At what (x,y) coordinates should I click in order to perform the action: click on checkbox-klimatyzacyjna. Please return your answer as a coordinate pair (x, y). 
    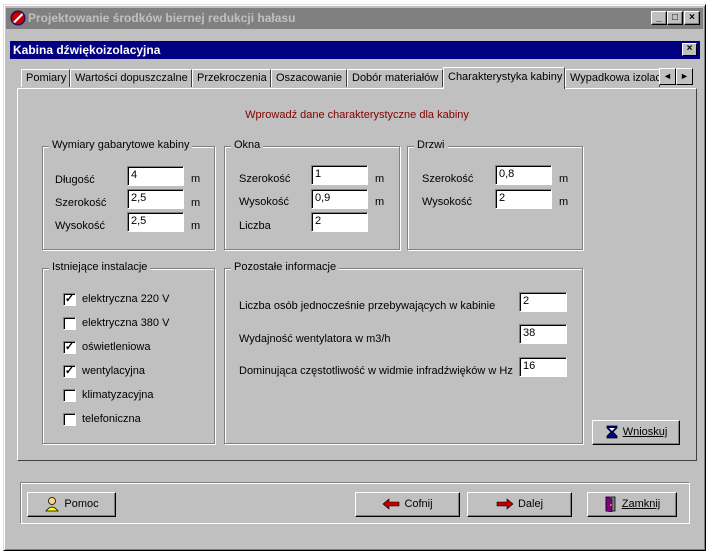
    Looking at the image, I should click on (69, 395).